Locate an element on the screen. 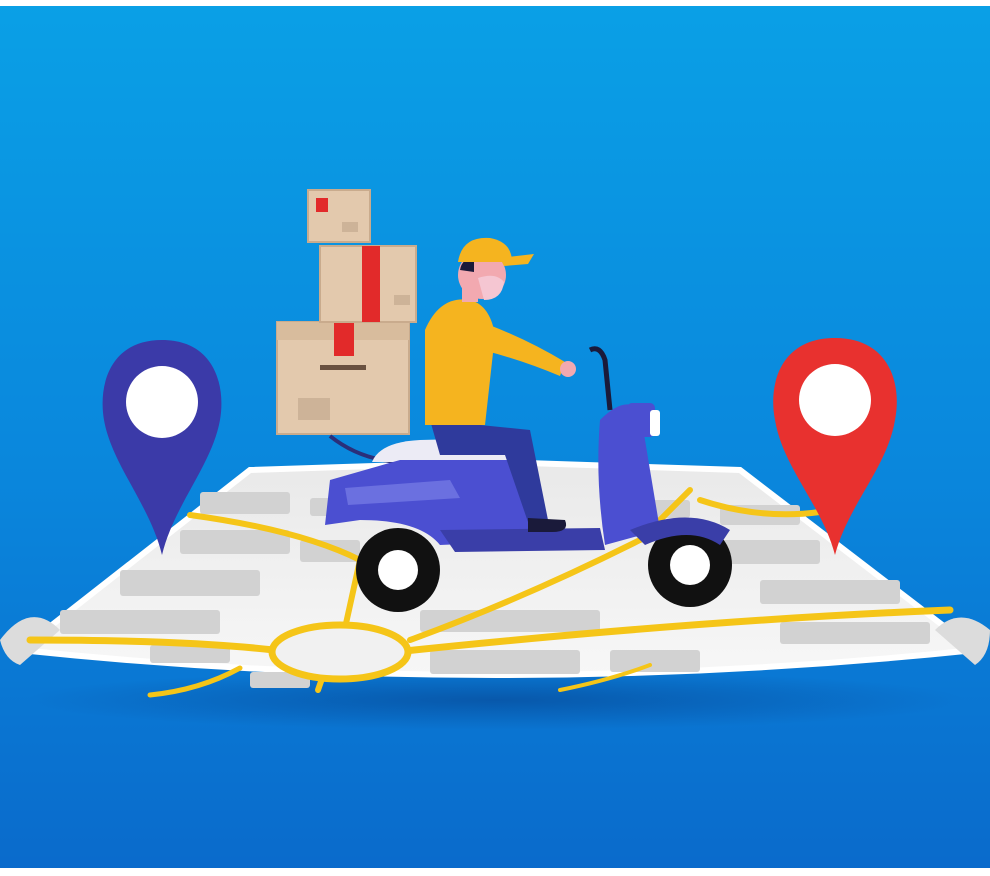  top-edge is located at coordinates (495, 3).